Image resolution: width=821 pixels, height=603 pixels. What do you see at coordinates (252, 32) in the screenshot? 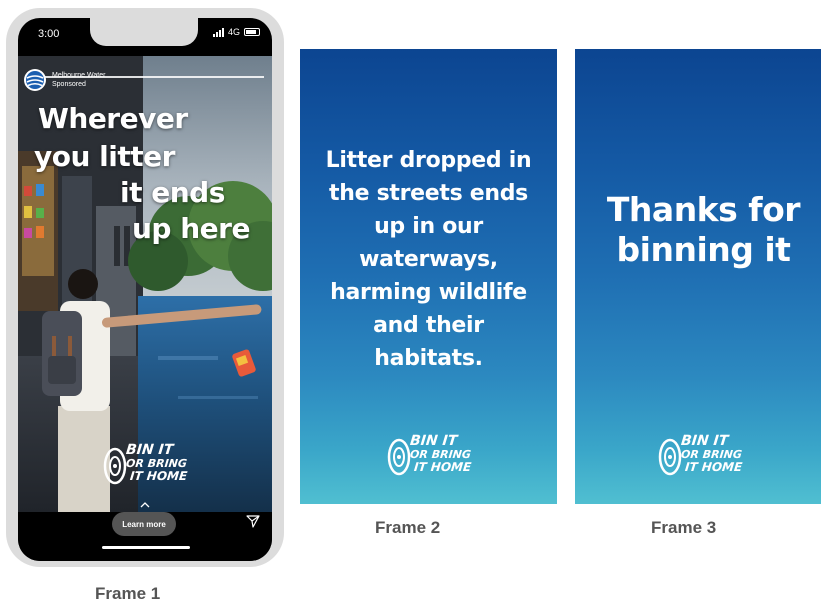
I see `battery-icon` at bounding box center [252, 32].